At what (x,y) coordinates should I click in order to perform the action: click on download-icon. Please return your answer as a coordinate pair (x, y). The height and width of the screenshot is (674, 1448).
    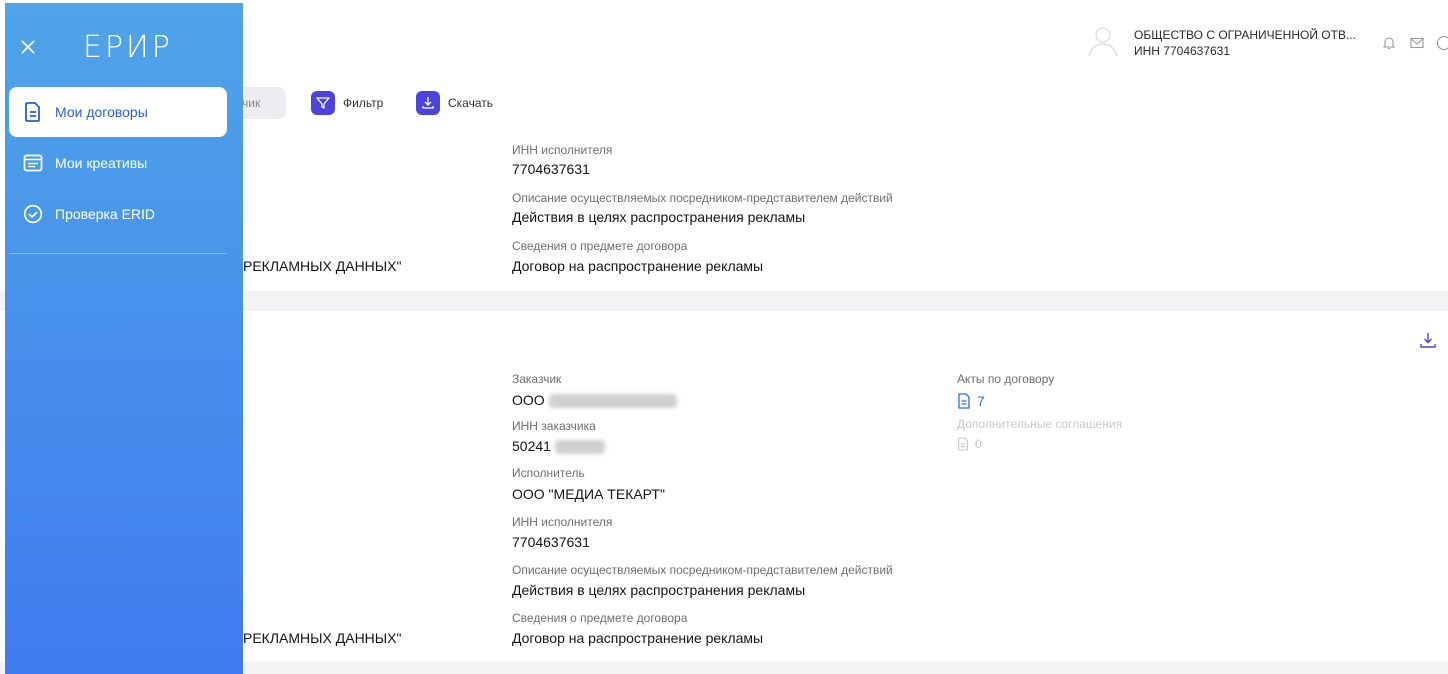
    Looking at the image, I should click on (428, 103).